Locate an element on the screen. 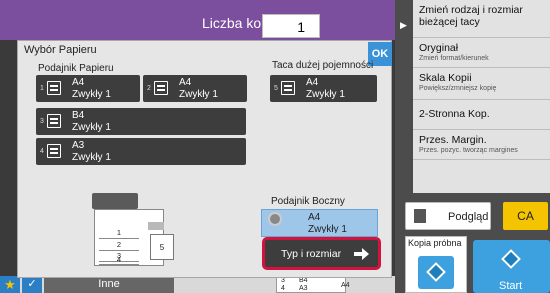  tray-size: A3 is located at coordinates (78, 145).